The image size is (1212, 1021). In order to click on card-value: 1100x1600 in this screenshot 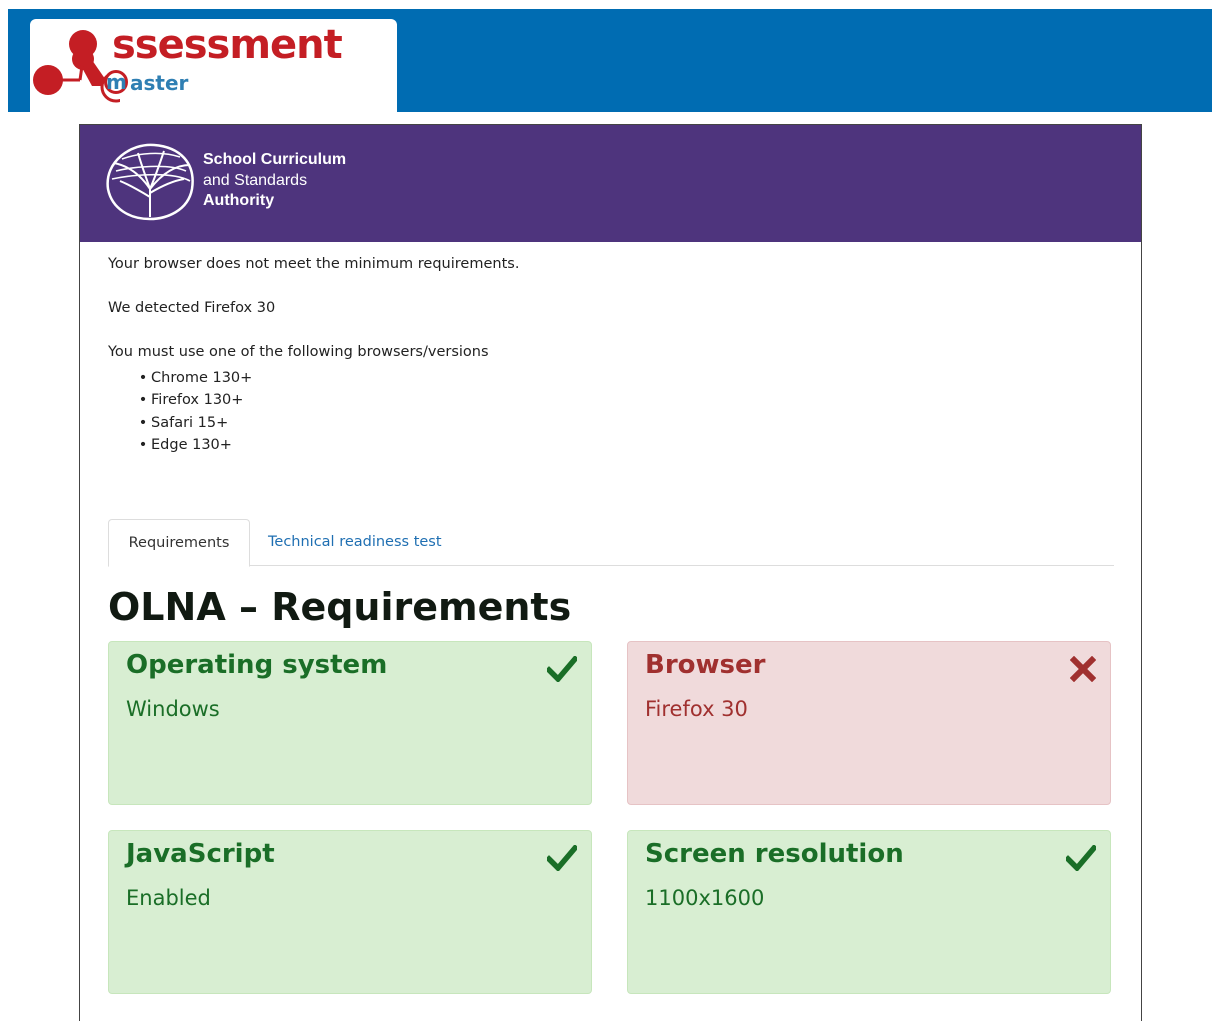, I will do `click(705, 898)`.